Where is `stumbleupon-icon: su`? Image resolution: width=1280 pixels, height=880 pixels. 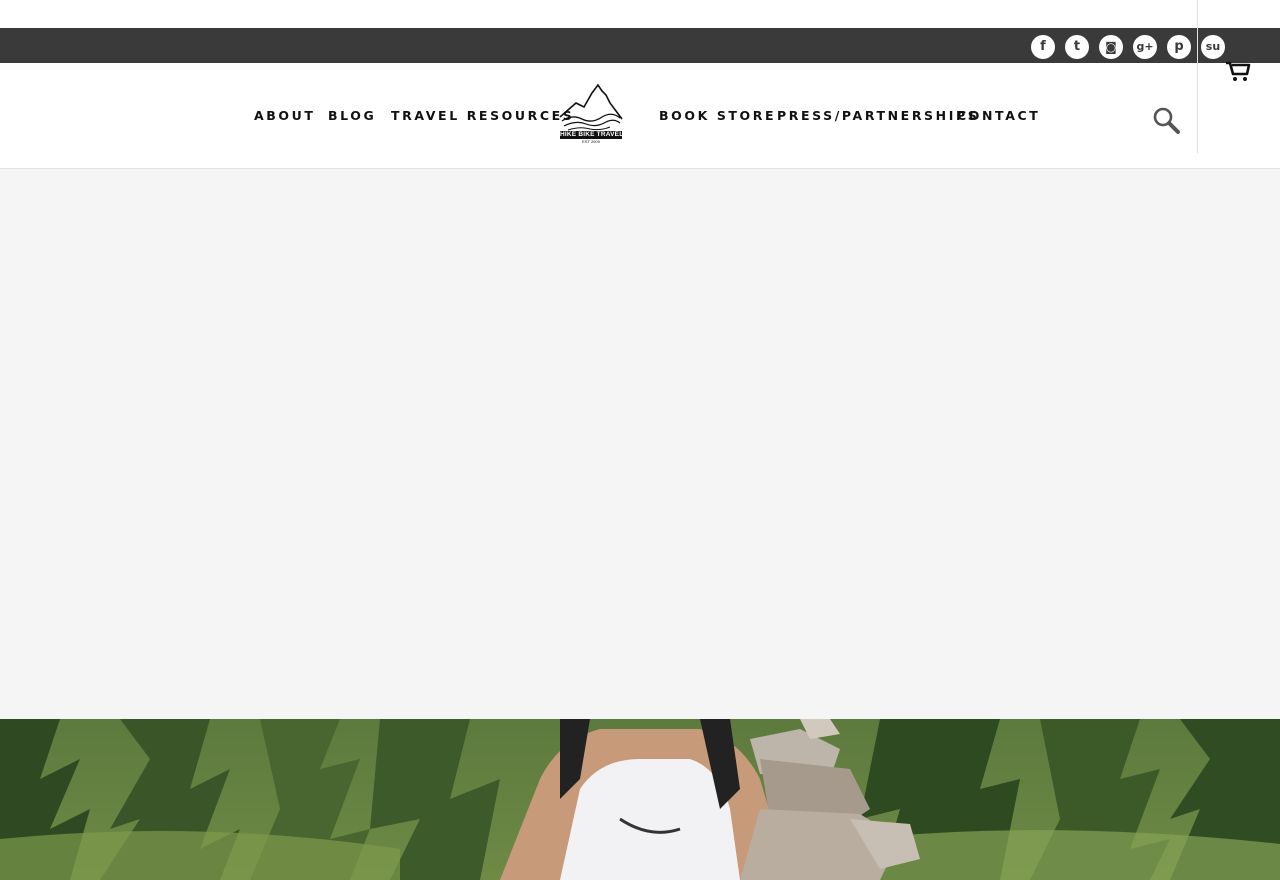 stumbleupon-icon: su is located at coordinates (1213, 47).